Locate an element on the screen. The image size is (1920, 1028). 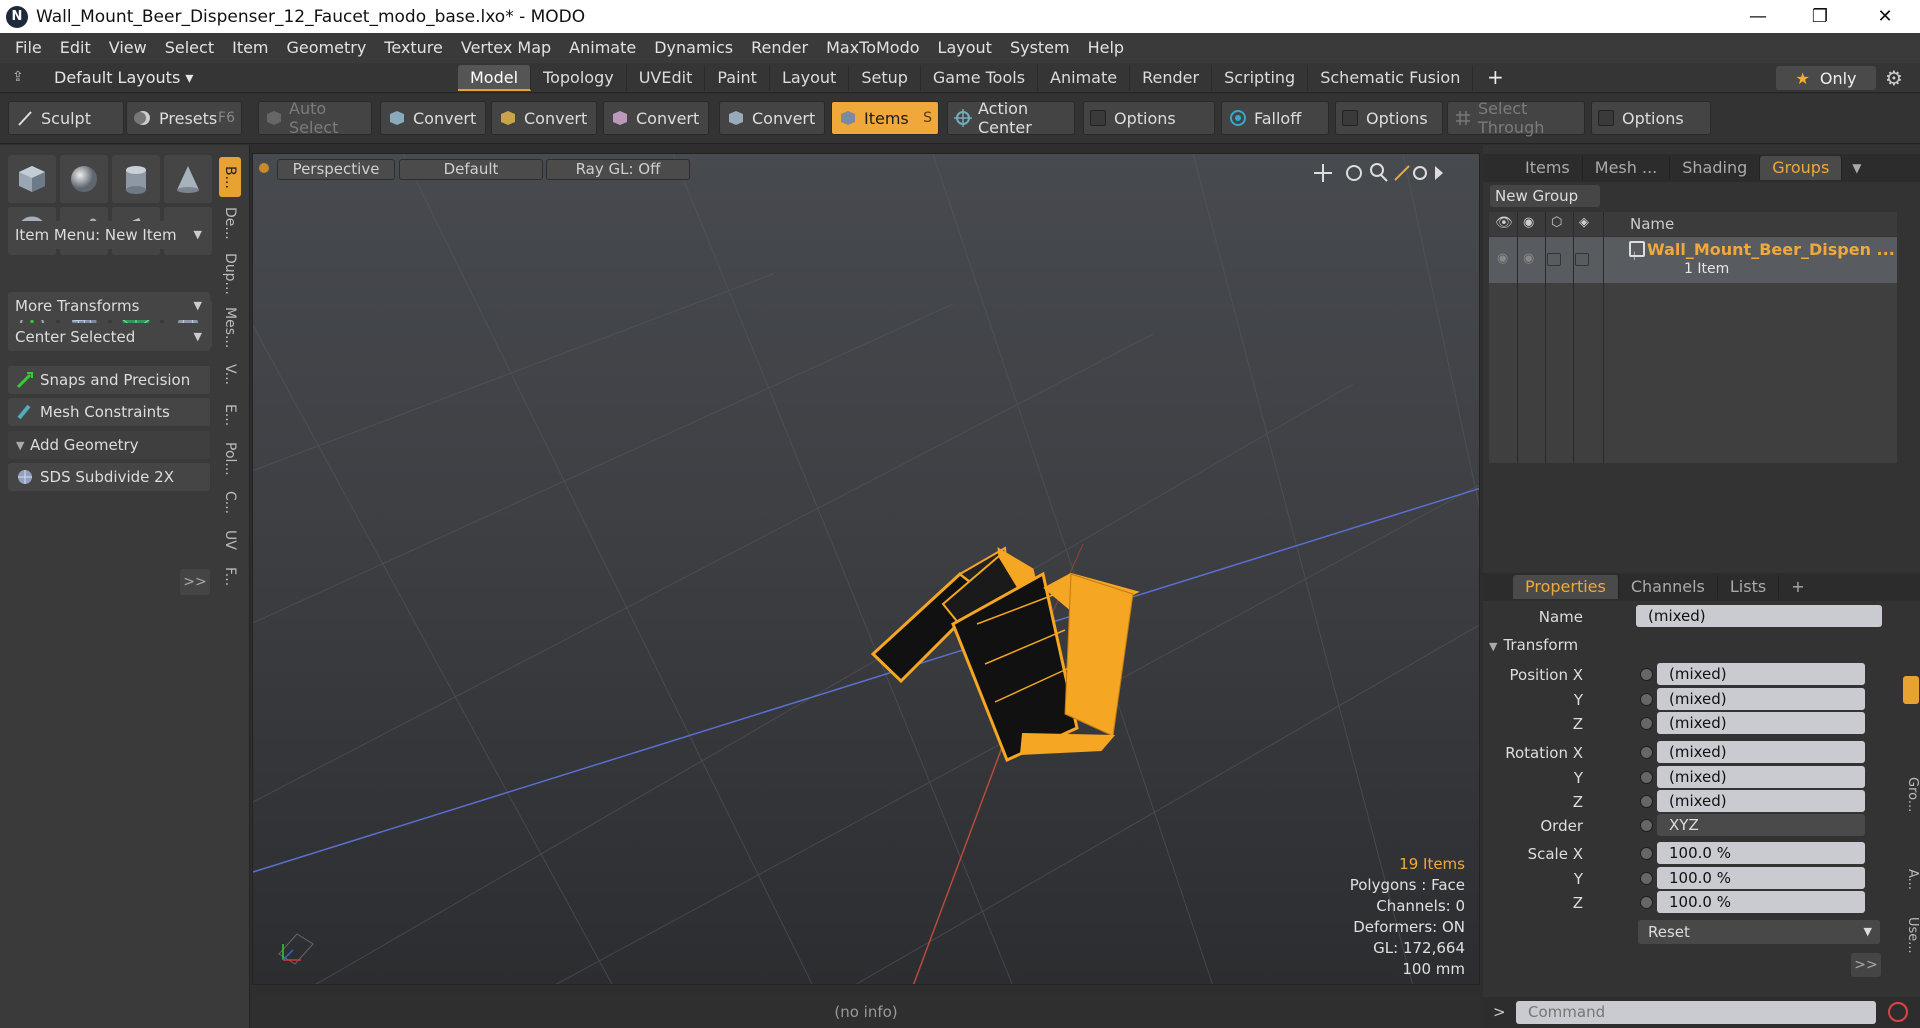
menu-file: File is located at coordinates (28, 48).